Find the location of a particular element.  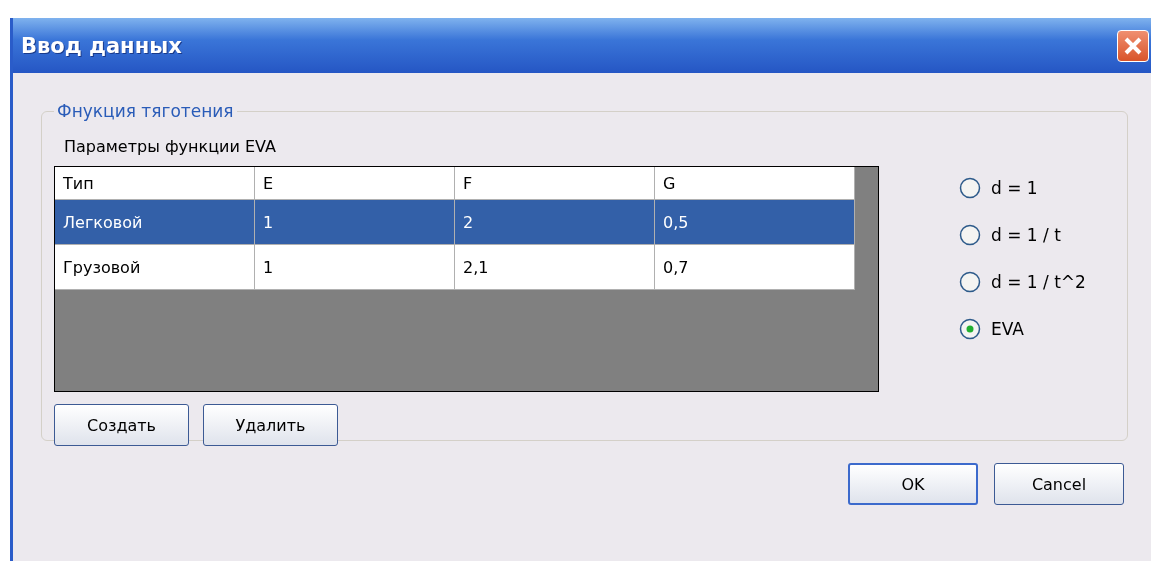

table-cell: Грузовой is located at coordinates (155, 267).